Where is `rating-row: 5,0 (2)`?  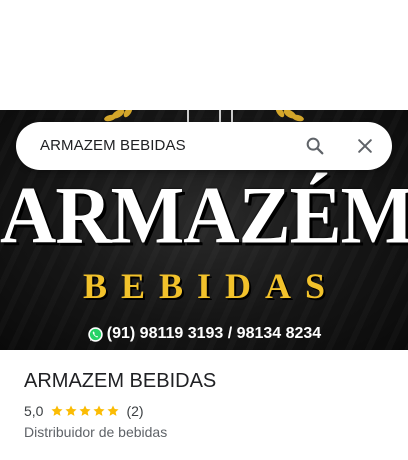
rating-row: 5,0 (2) is located at coordinates (84, 411).